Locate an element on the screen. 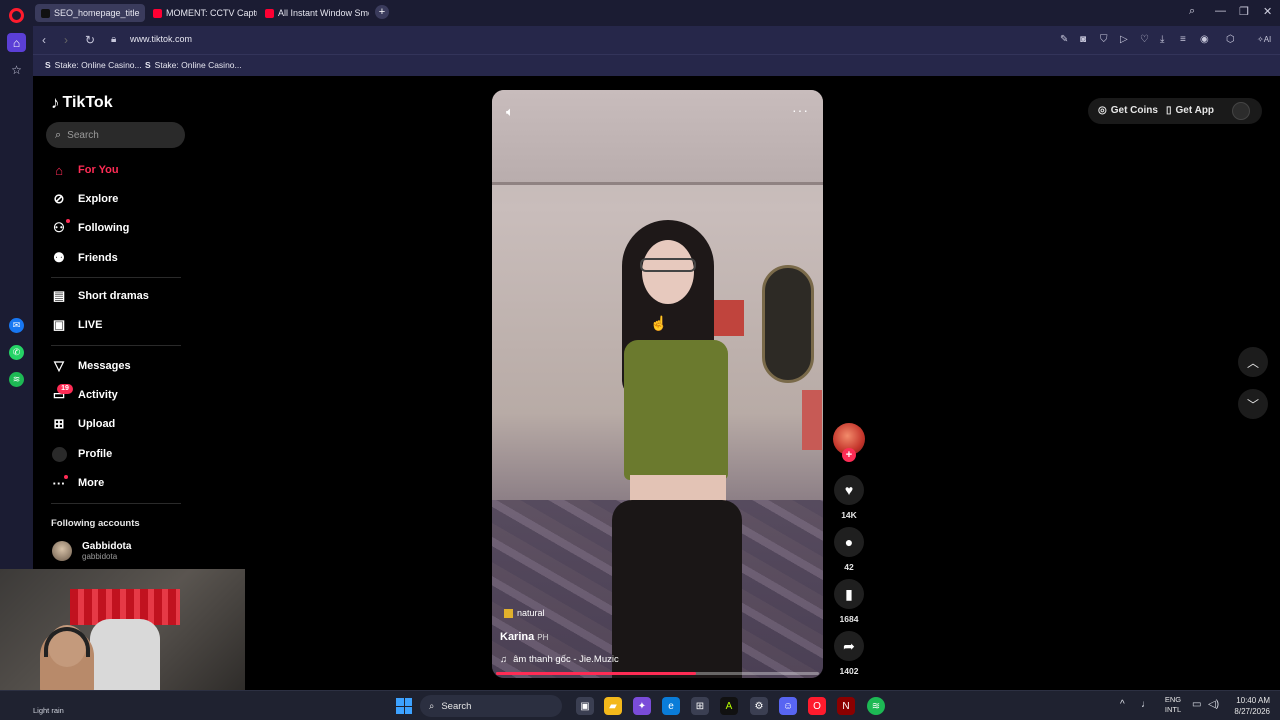 Image resolution: width=1280 pixels, height=720 pixels. nav-profile: Profile is located at coordinates (81, 454).